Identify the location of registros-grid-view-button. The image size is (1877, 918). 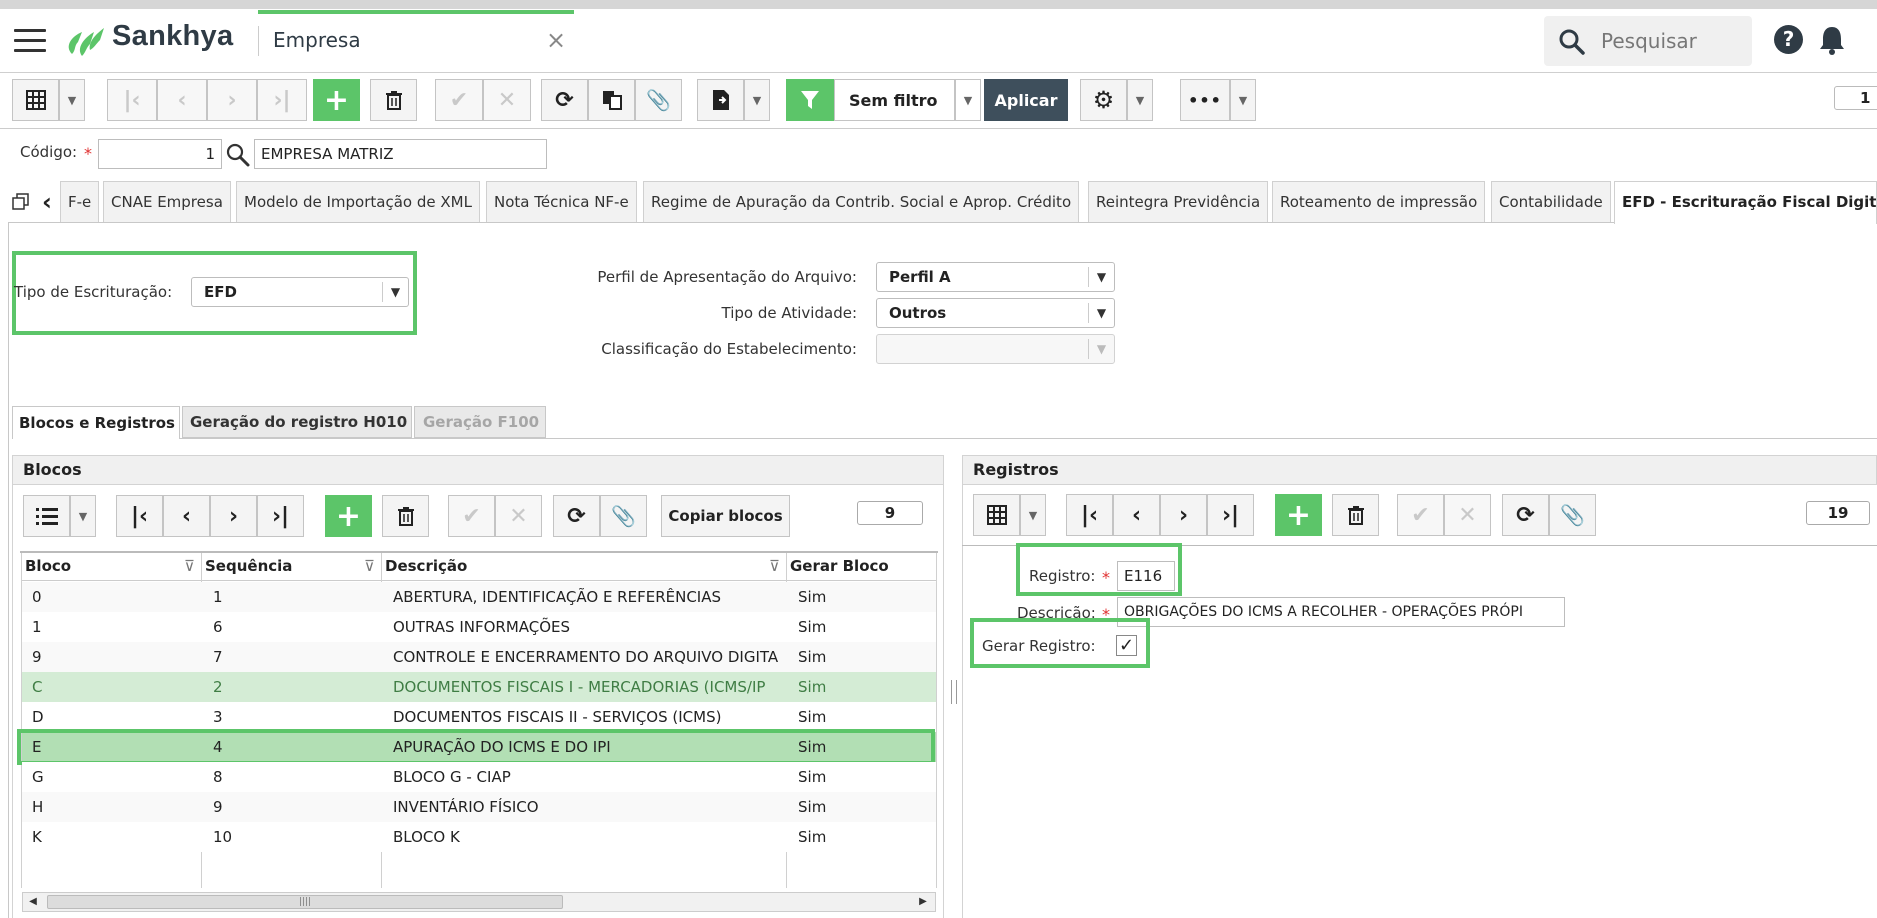
(996, 515).